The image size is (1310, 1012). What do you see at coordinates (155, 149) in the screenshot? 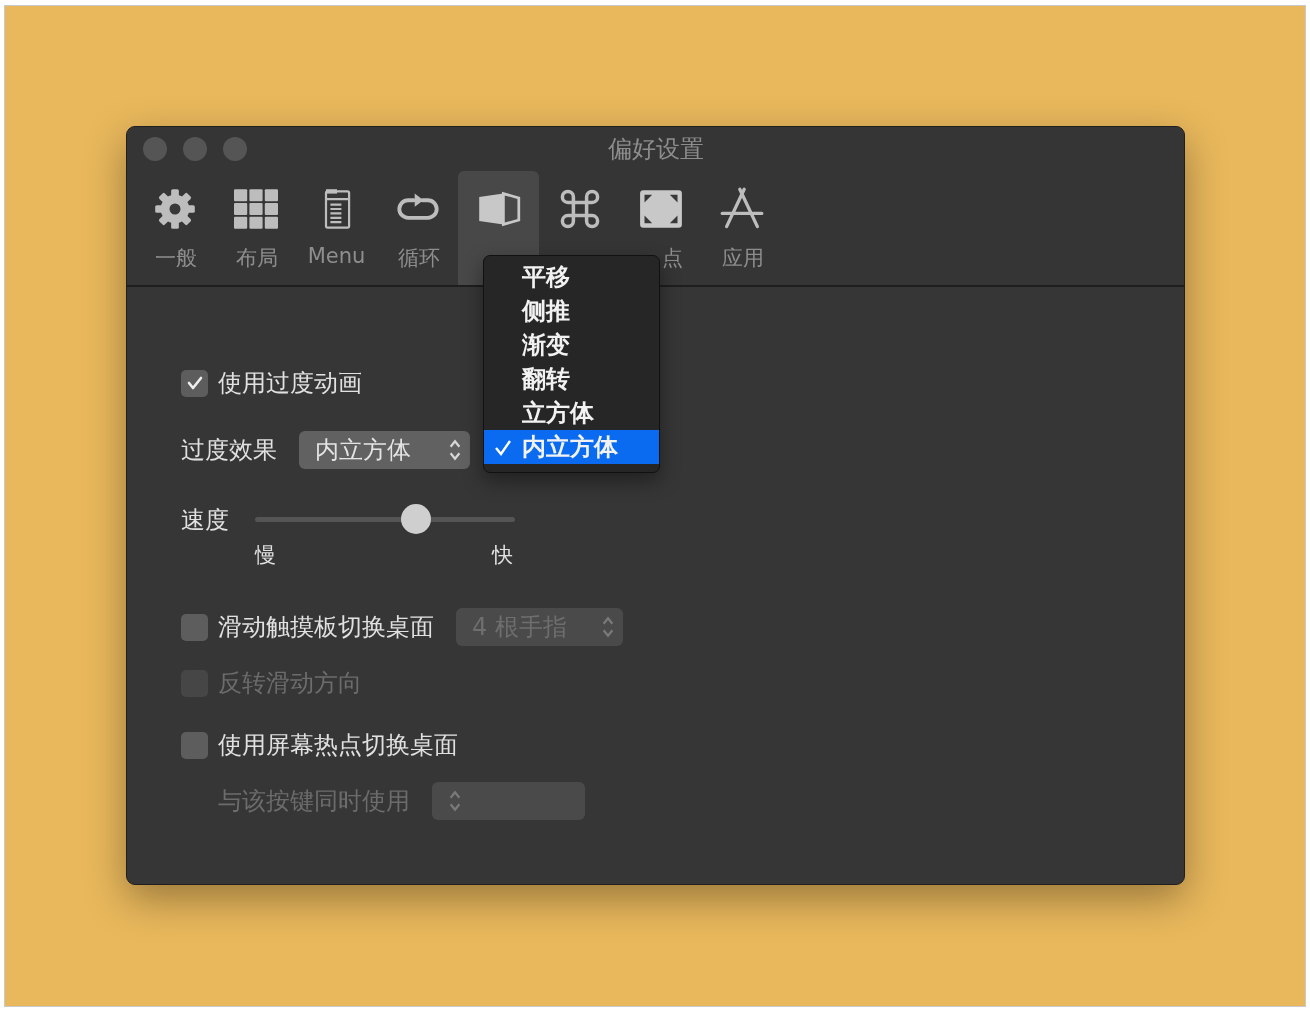
I see `close-button` at bounding box center [155, 149].